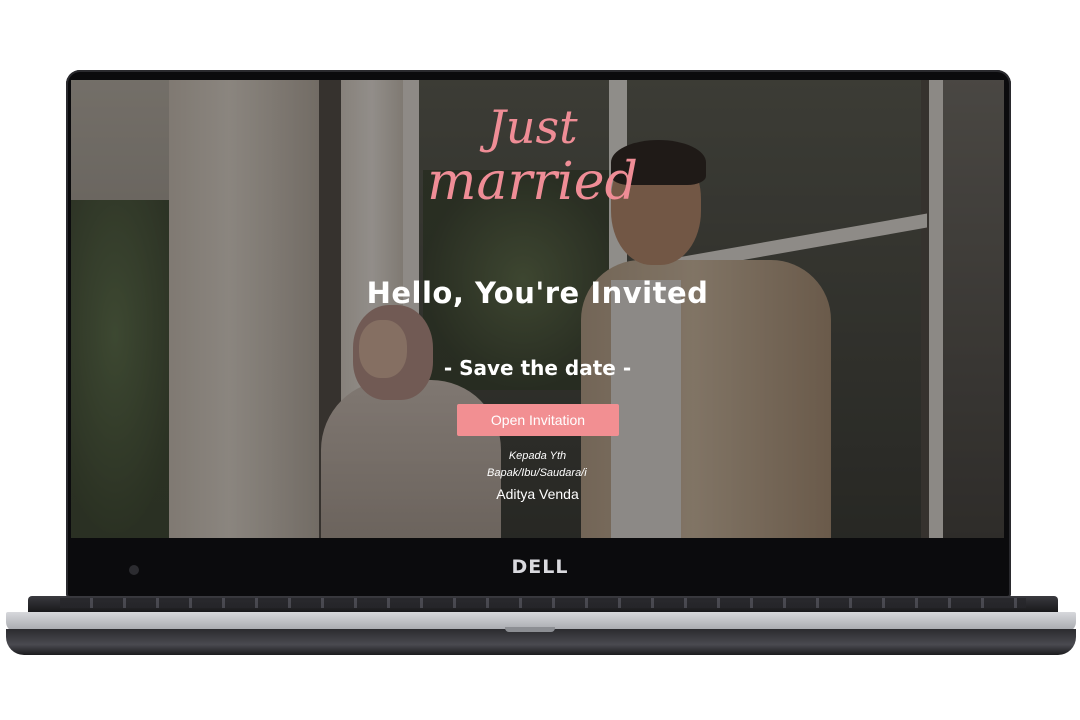 This screenshot has width=1080, height=720. What do you see at coordinates (537, 494) in the screenshot?
I see `guest-name: Aditya Venda` at bounding box center [537, 494].